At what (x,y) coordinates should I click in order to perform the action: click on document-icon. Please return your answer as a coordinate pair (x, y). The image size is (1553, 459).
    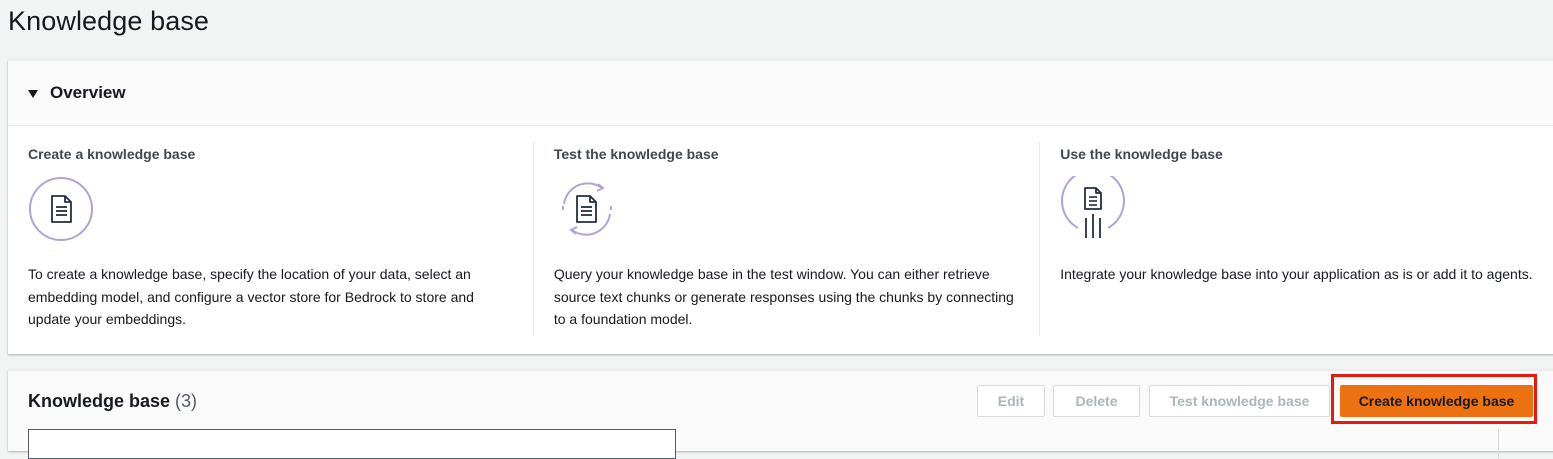
    Looking at the image, I should click on (61, 209).